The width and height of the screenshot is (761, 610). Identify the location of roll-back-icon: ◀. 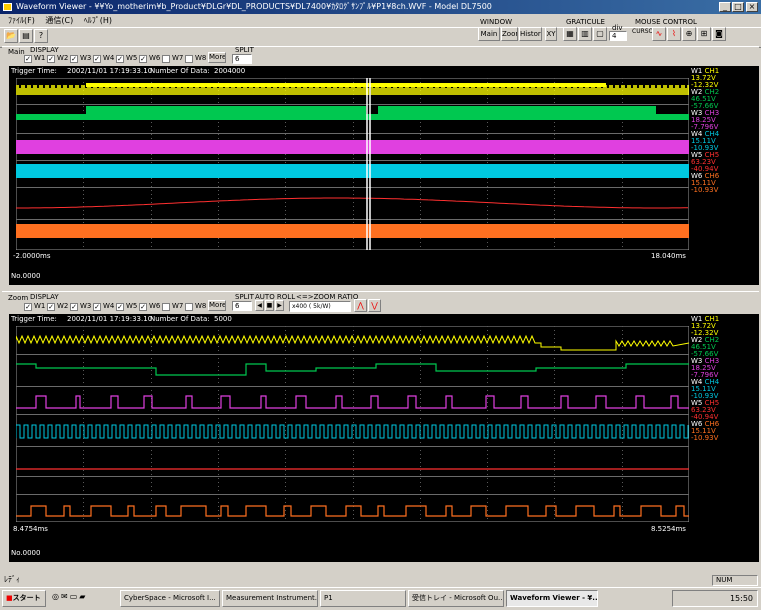
(259, 305).